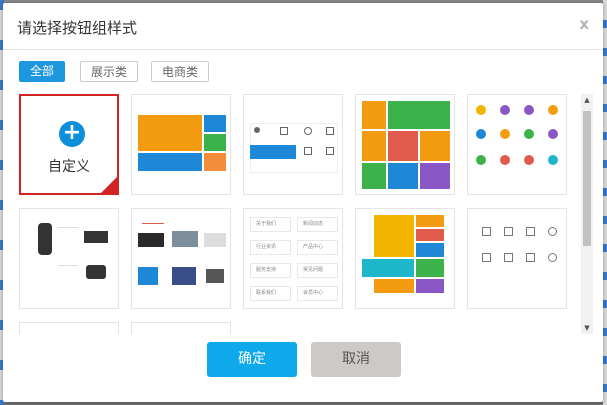 The image size is (607, 405). I want to click on close-icon: x, so click(584, 24).